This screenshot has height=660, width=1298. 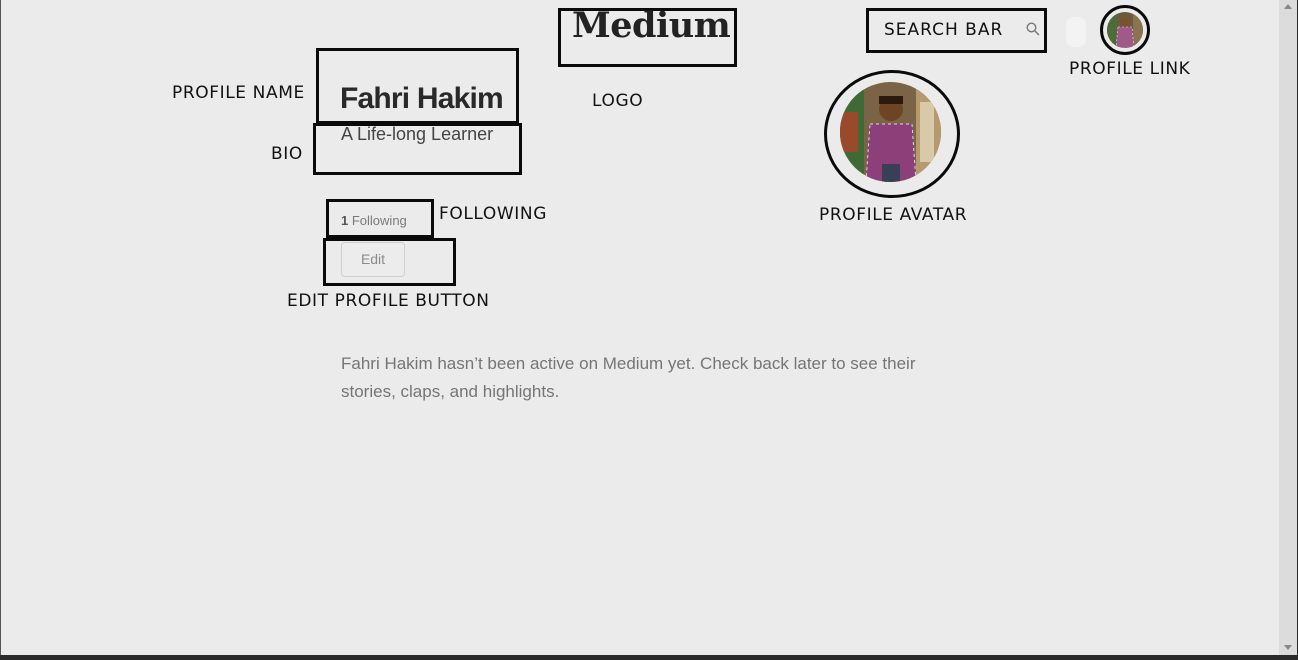 I want to click on following-count: 1, so click(x=345, y=220).